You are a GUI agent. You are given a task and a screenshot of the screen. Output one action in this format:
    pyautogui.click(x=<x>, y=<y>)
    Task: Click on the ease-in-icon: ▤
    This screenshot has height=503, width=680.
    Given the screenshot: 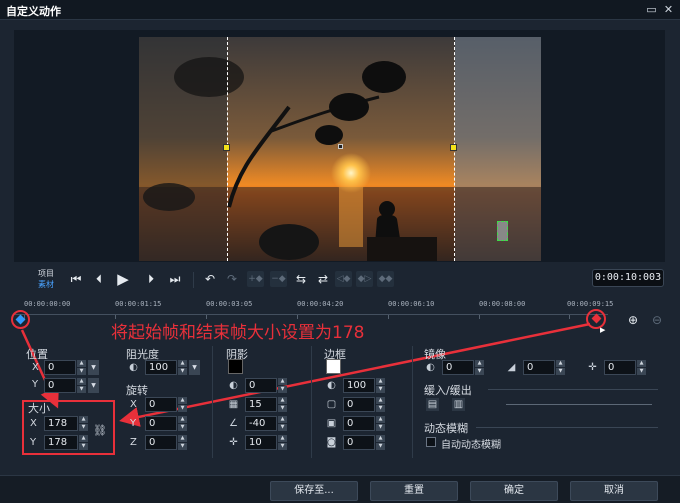 What is the action you would take?
    pyautogui.click(x=432, y=404)
    